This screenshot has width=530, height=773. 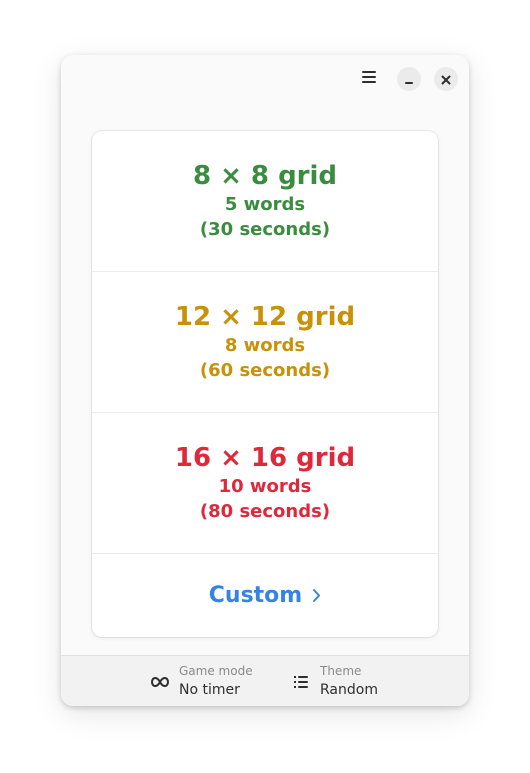 What do you see at coordinates (349, 689) in the screenshot?
I see `theme-value: Random` at bounding box center [349, 689].